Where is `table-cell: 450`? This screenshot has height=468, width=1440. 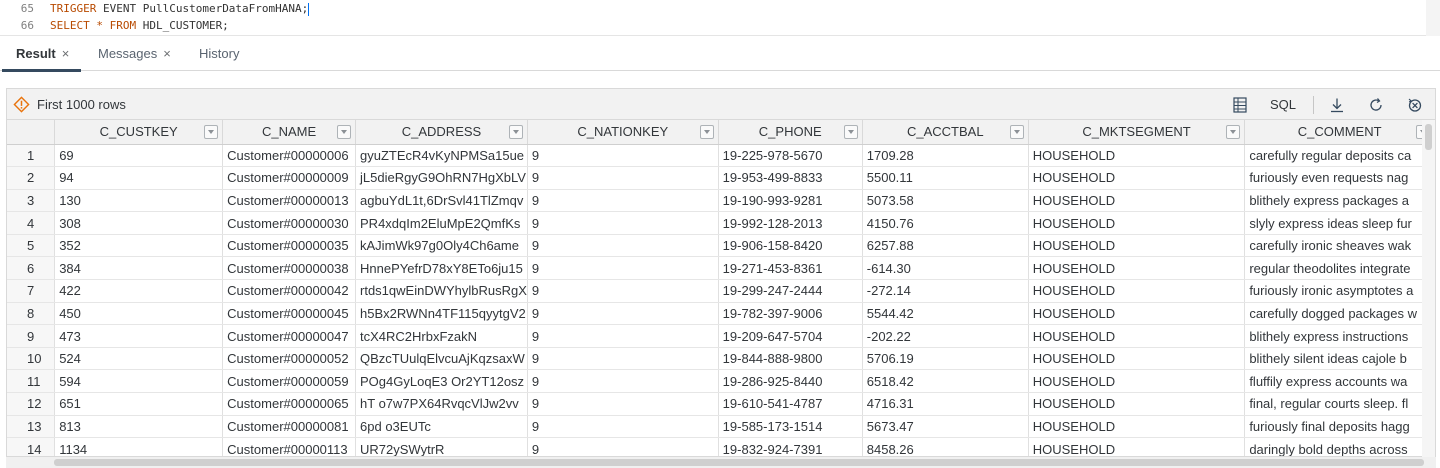 table-cell: 450 is located at coordinates (139, 314).